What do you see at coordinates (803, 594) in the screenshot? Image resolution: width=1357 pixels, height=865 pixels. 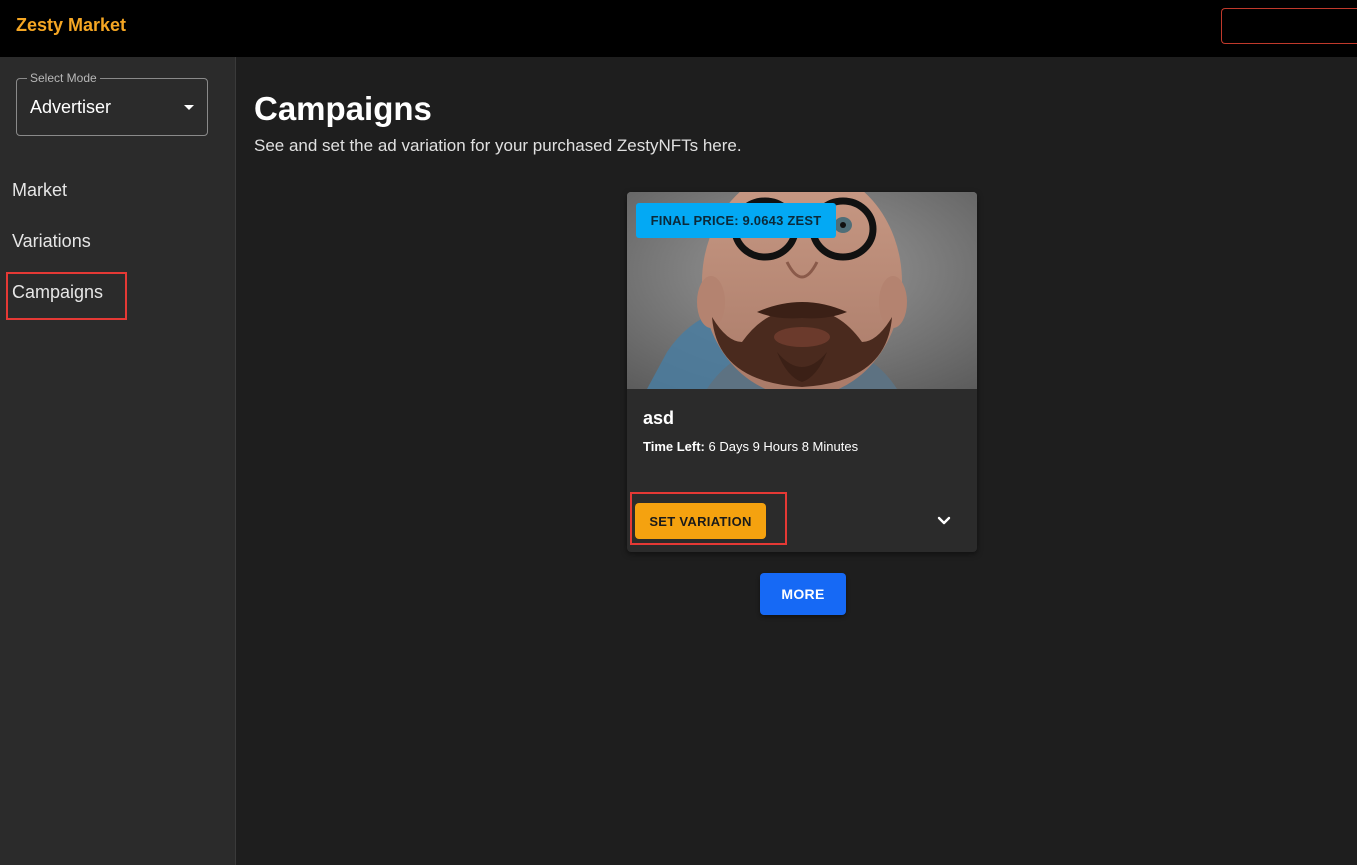 I see `more-button: MORE` at bounding box center [803, 594].